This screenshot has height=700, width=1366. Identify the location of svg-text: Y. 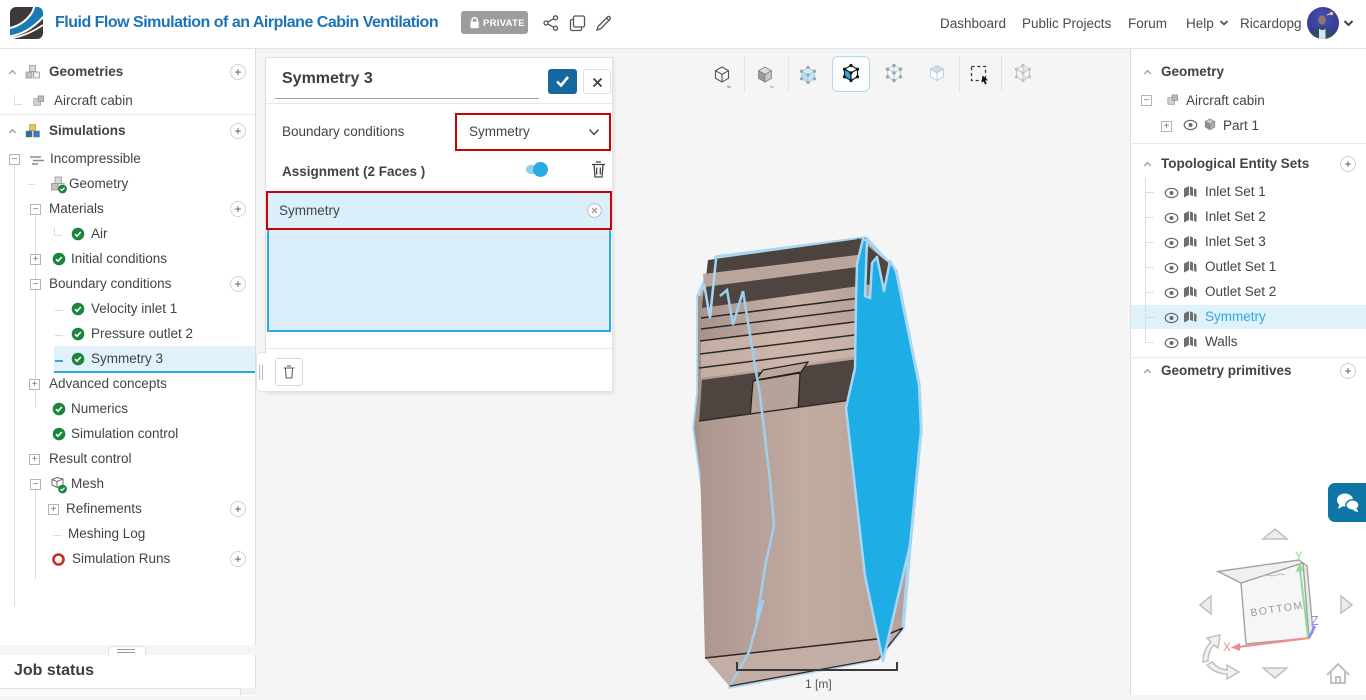
(1299, 557).